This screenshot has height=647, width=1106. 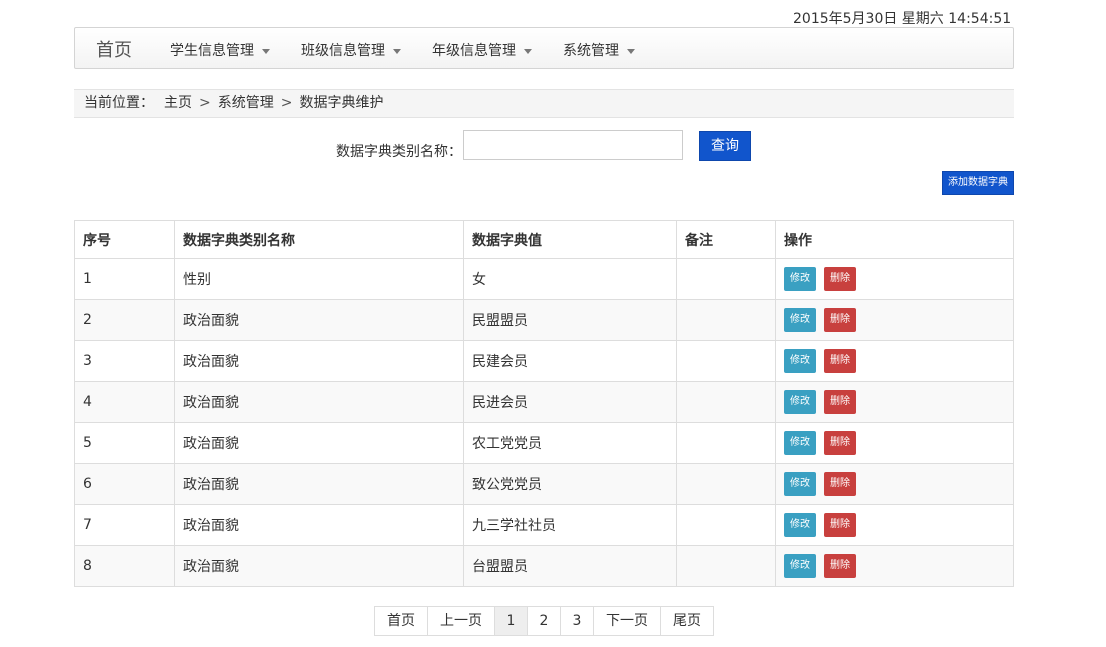 I want to click on header-actions: 操作, so click(x=894, y=239).